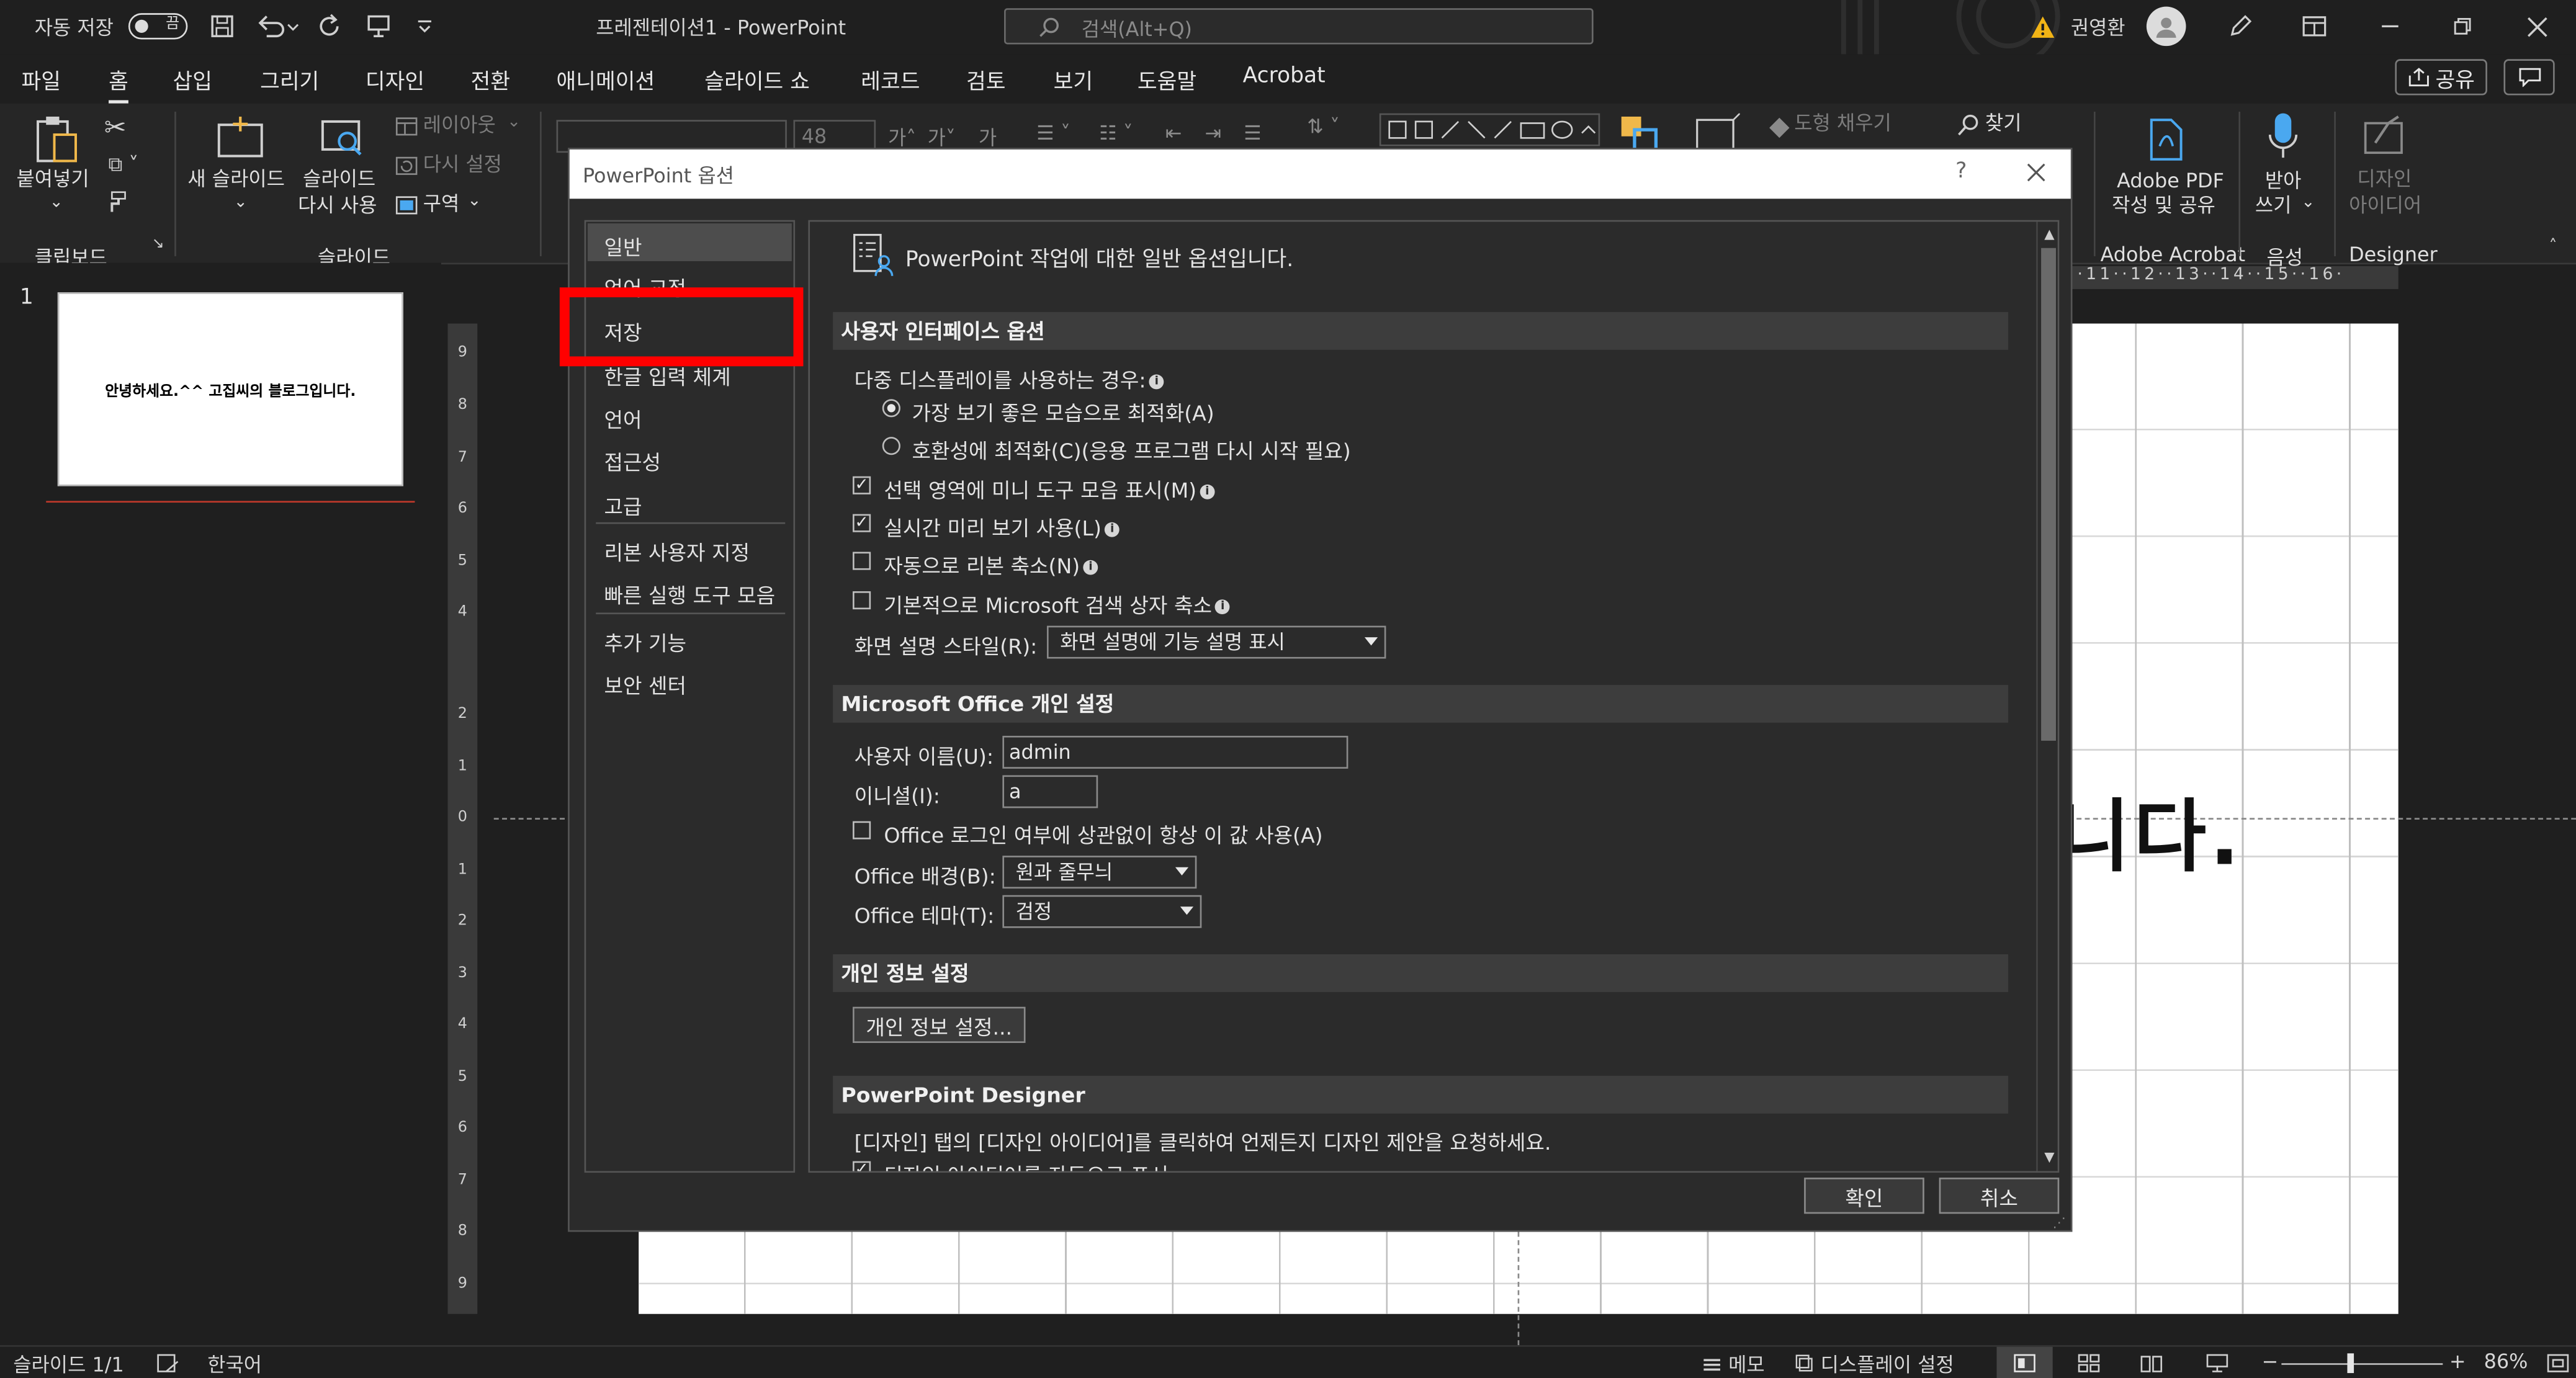  What do you see at coordinates (2043, 27) in the screenshot?
I see `warning-icon` at bounding box center [2043, 27].